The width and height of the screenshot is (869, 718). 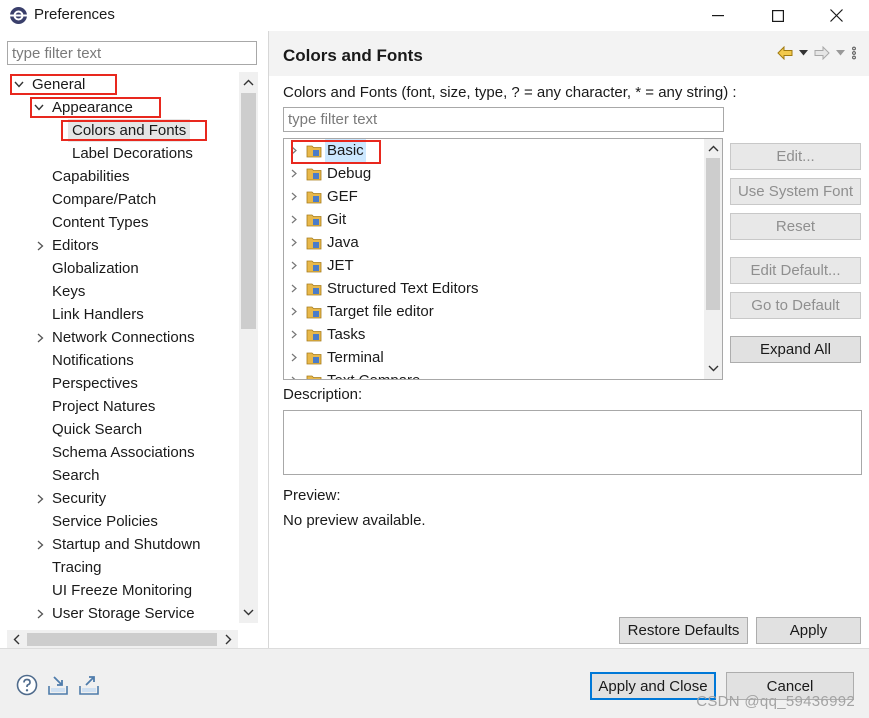 I want to click on back-dropdown-icon, so click(x=803, y=53).